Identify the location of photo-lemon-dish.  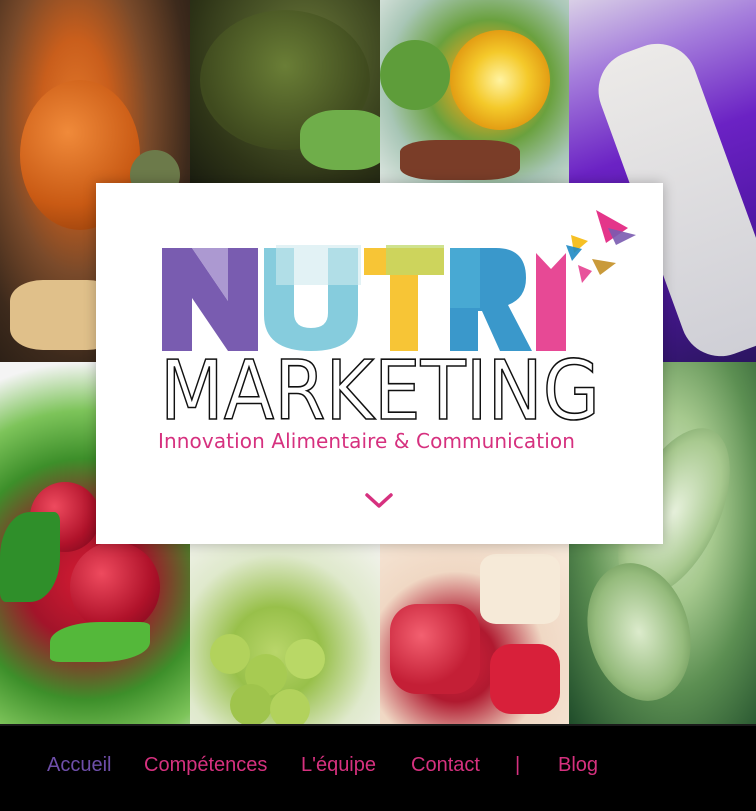
(474, 91).